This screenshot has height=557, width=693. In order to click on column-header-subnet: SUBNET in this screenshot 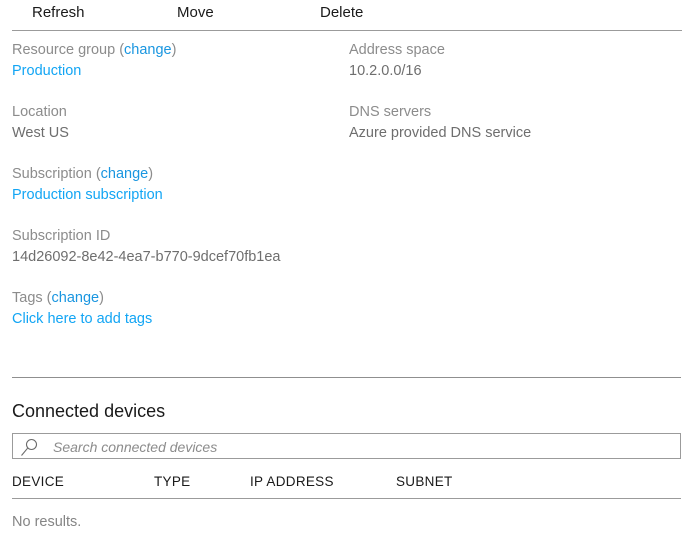, I will do `click(424, 482)`.